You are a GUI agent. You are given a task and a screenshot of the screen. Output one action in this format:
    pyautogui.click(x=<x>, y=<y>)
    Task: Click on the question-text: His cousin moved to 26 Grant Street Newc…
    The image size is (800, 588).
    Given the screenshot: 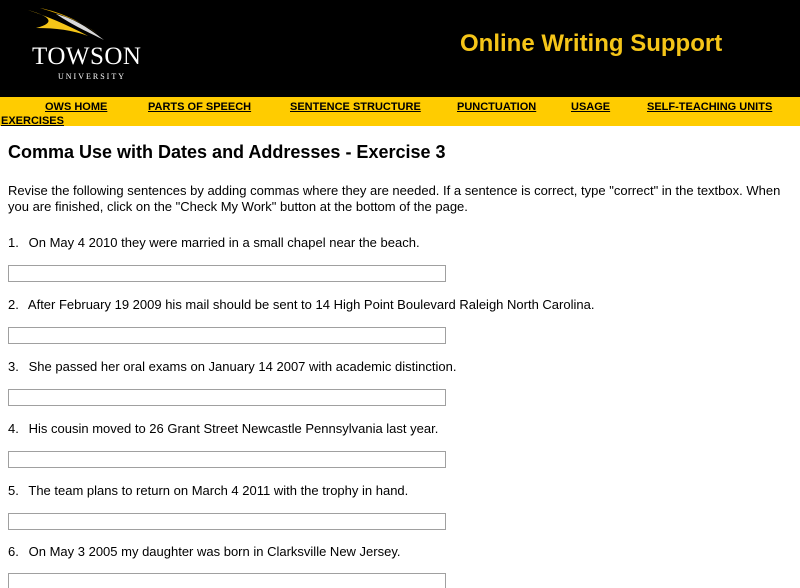 What is the action you would take?
    pyautogui.click(x=233, y=428)
    